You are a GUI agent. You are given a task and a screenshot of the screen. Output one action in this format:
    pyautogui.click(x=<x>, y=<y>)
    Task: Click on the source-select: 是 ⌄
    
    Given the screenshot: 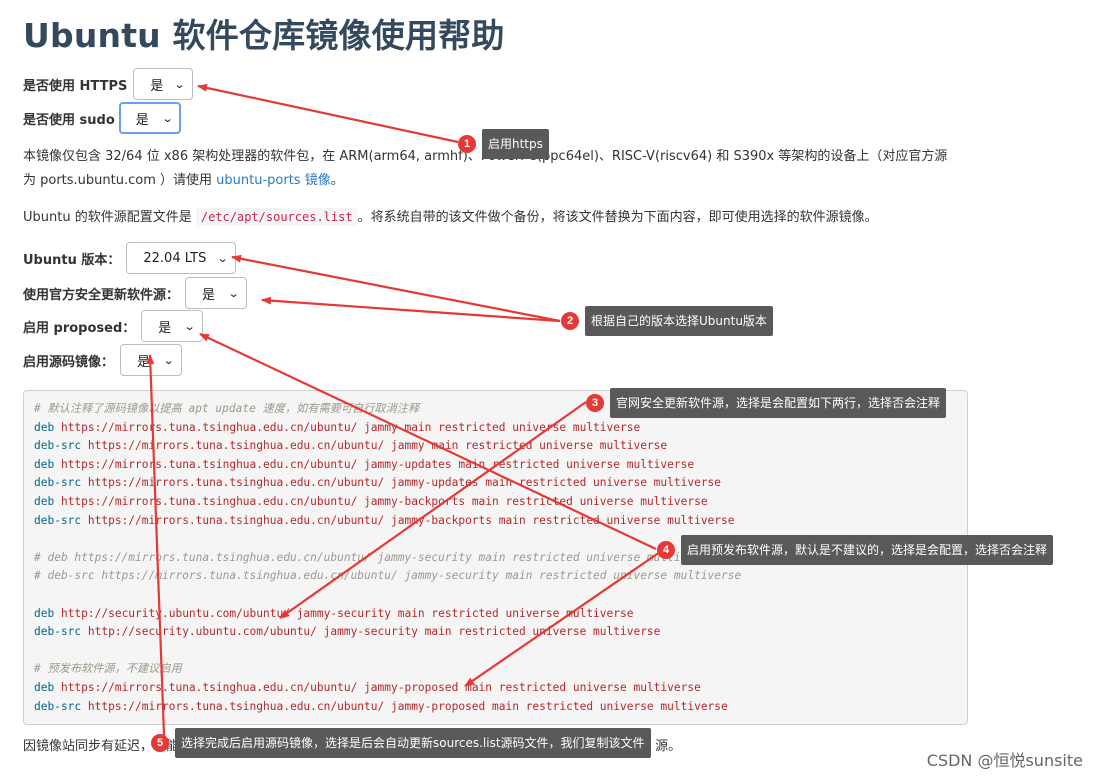 What is the action you would take?
    pyautogui.click(x=151, y=360)
    